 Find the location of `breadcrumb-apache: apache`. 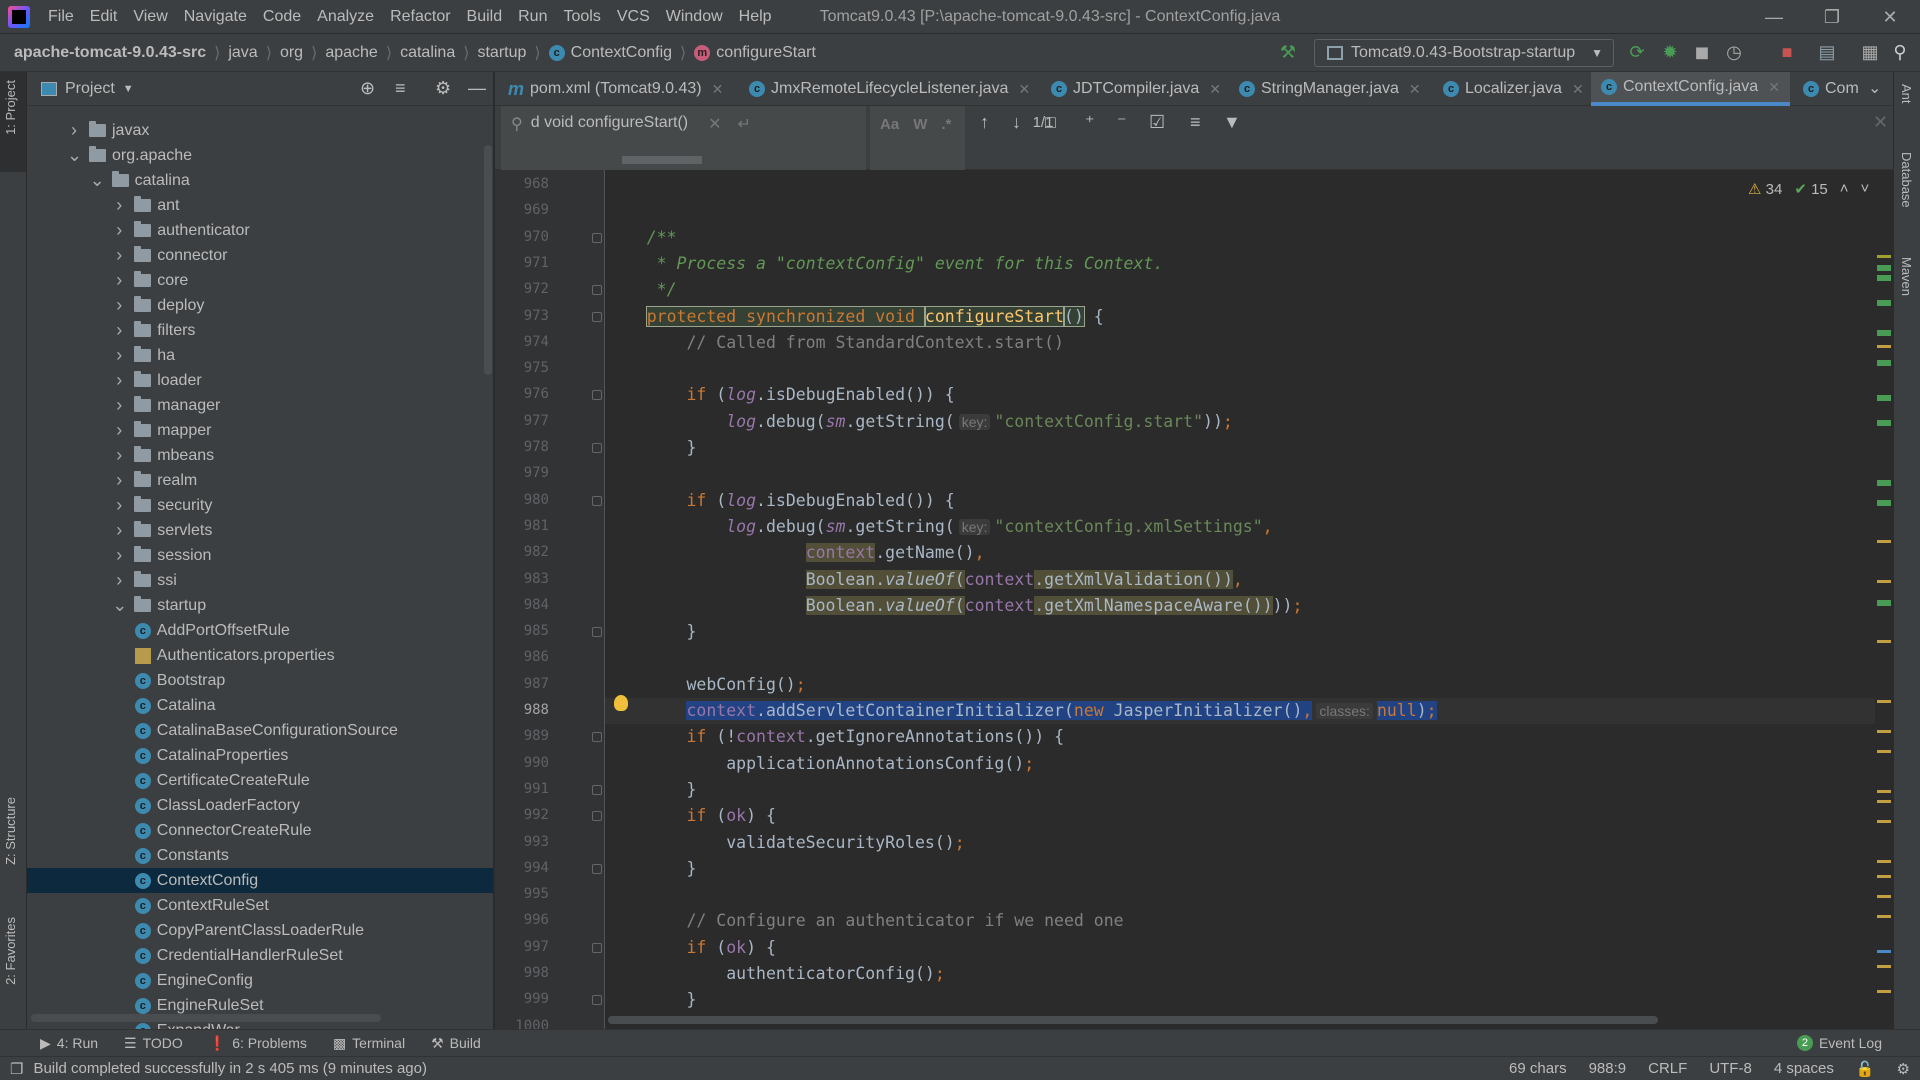

breadcrumb-apache: apache is located at coordinates (351, 53).